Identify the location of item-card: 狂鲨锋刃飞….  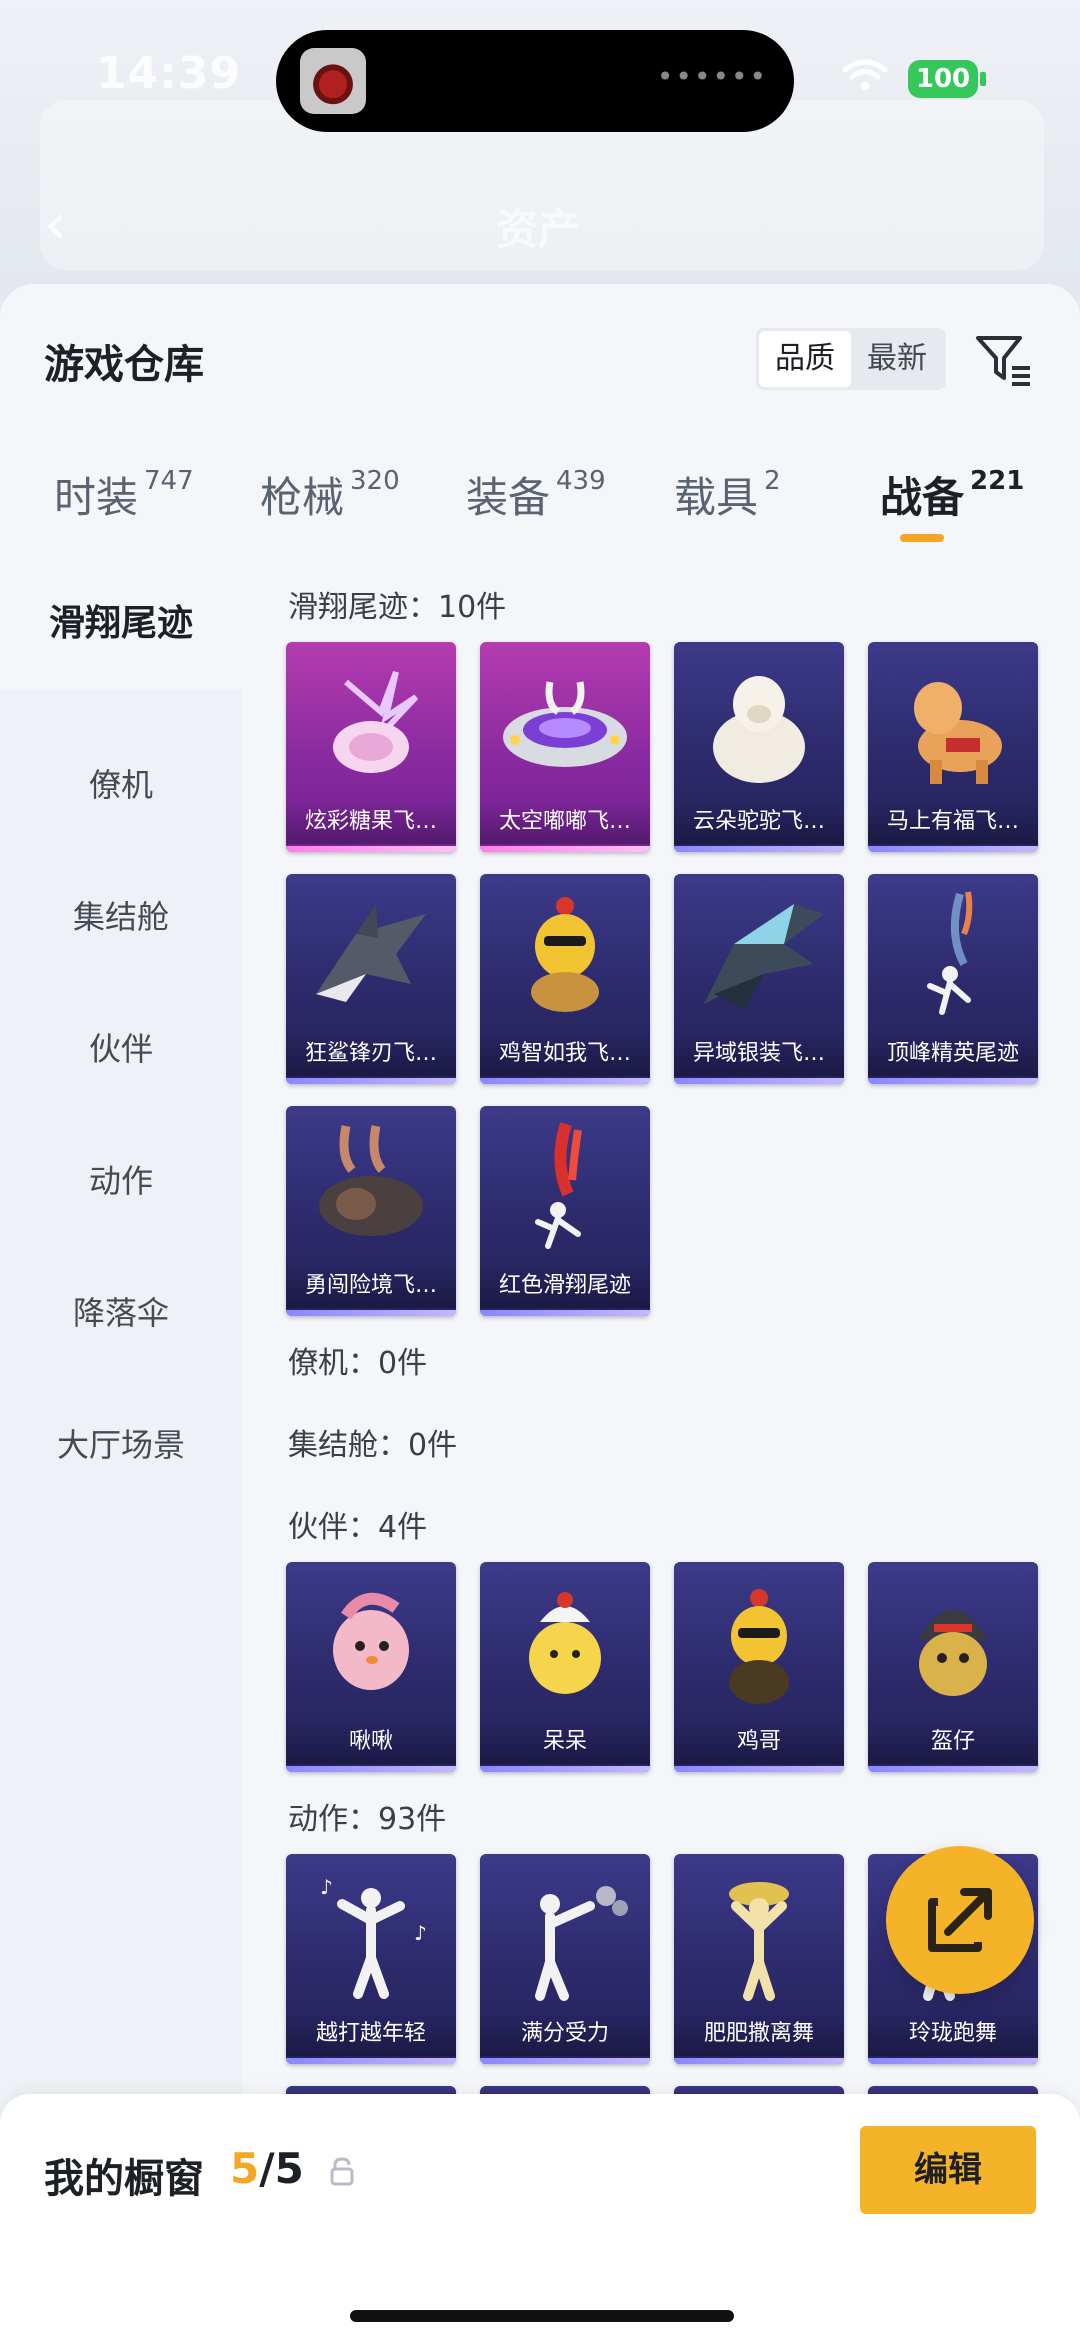
(371, 979).